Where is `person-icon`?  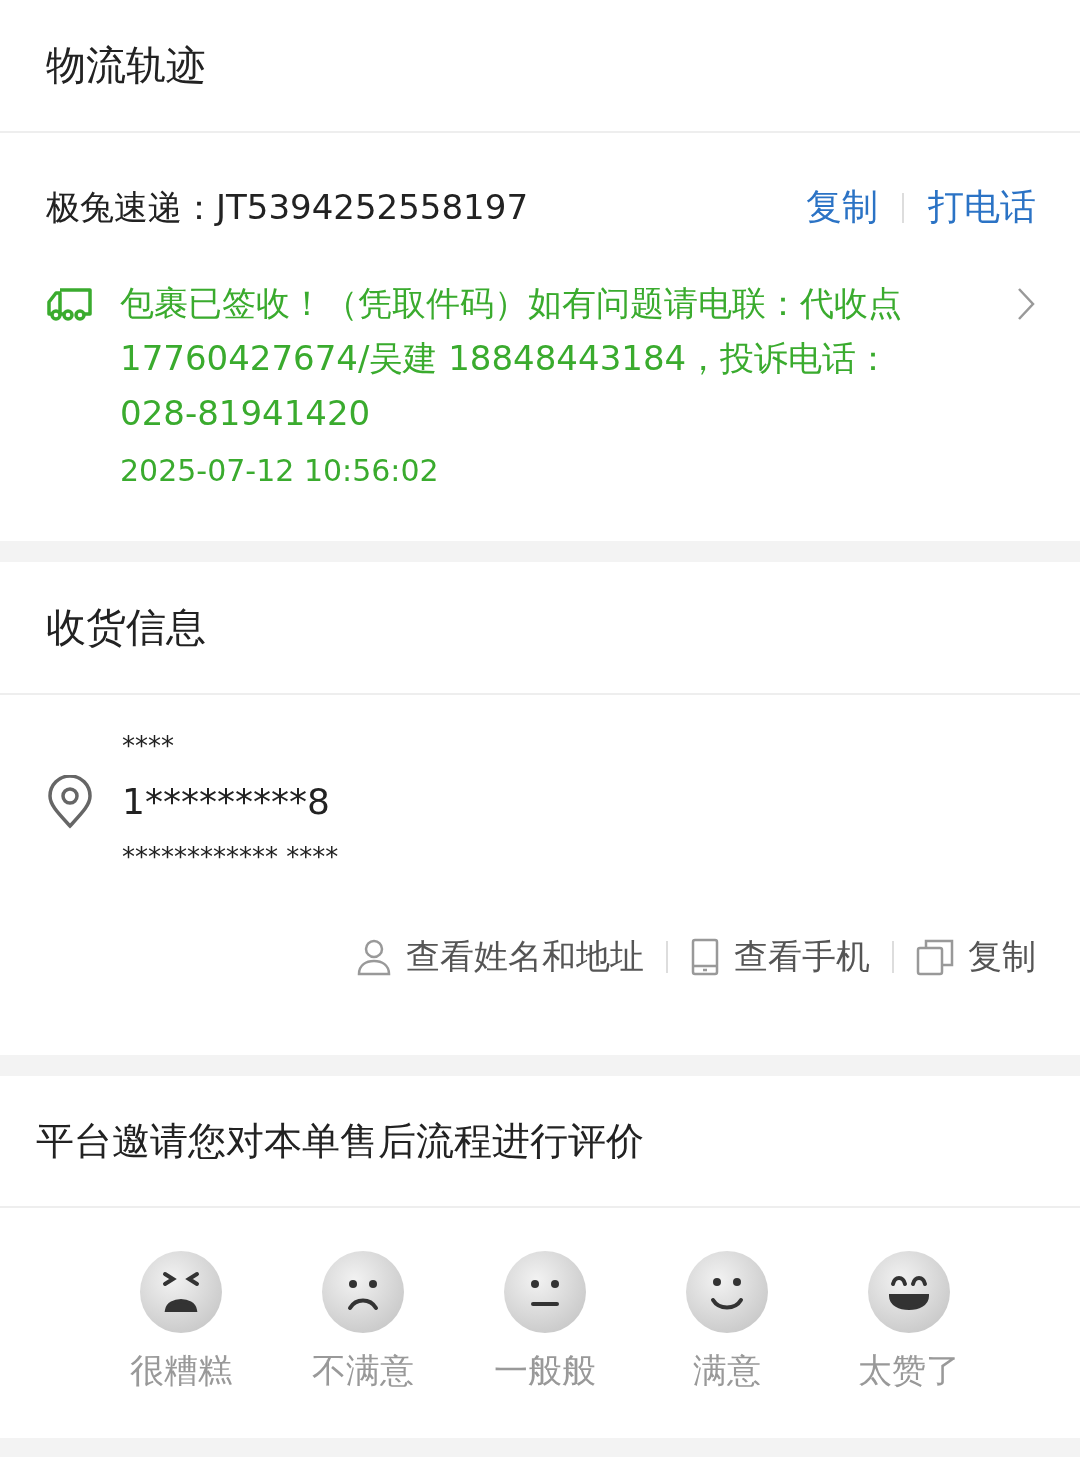
person-icon is located at coordinates (374, 957).